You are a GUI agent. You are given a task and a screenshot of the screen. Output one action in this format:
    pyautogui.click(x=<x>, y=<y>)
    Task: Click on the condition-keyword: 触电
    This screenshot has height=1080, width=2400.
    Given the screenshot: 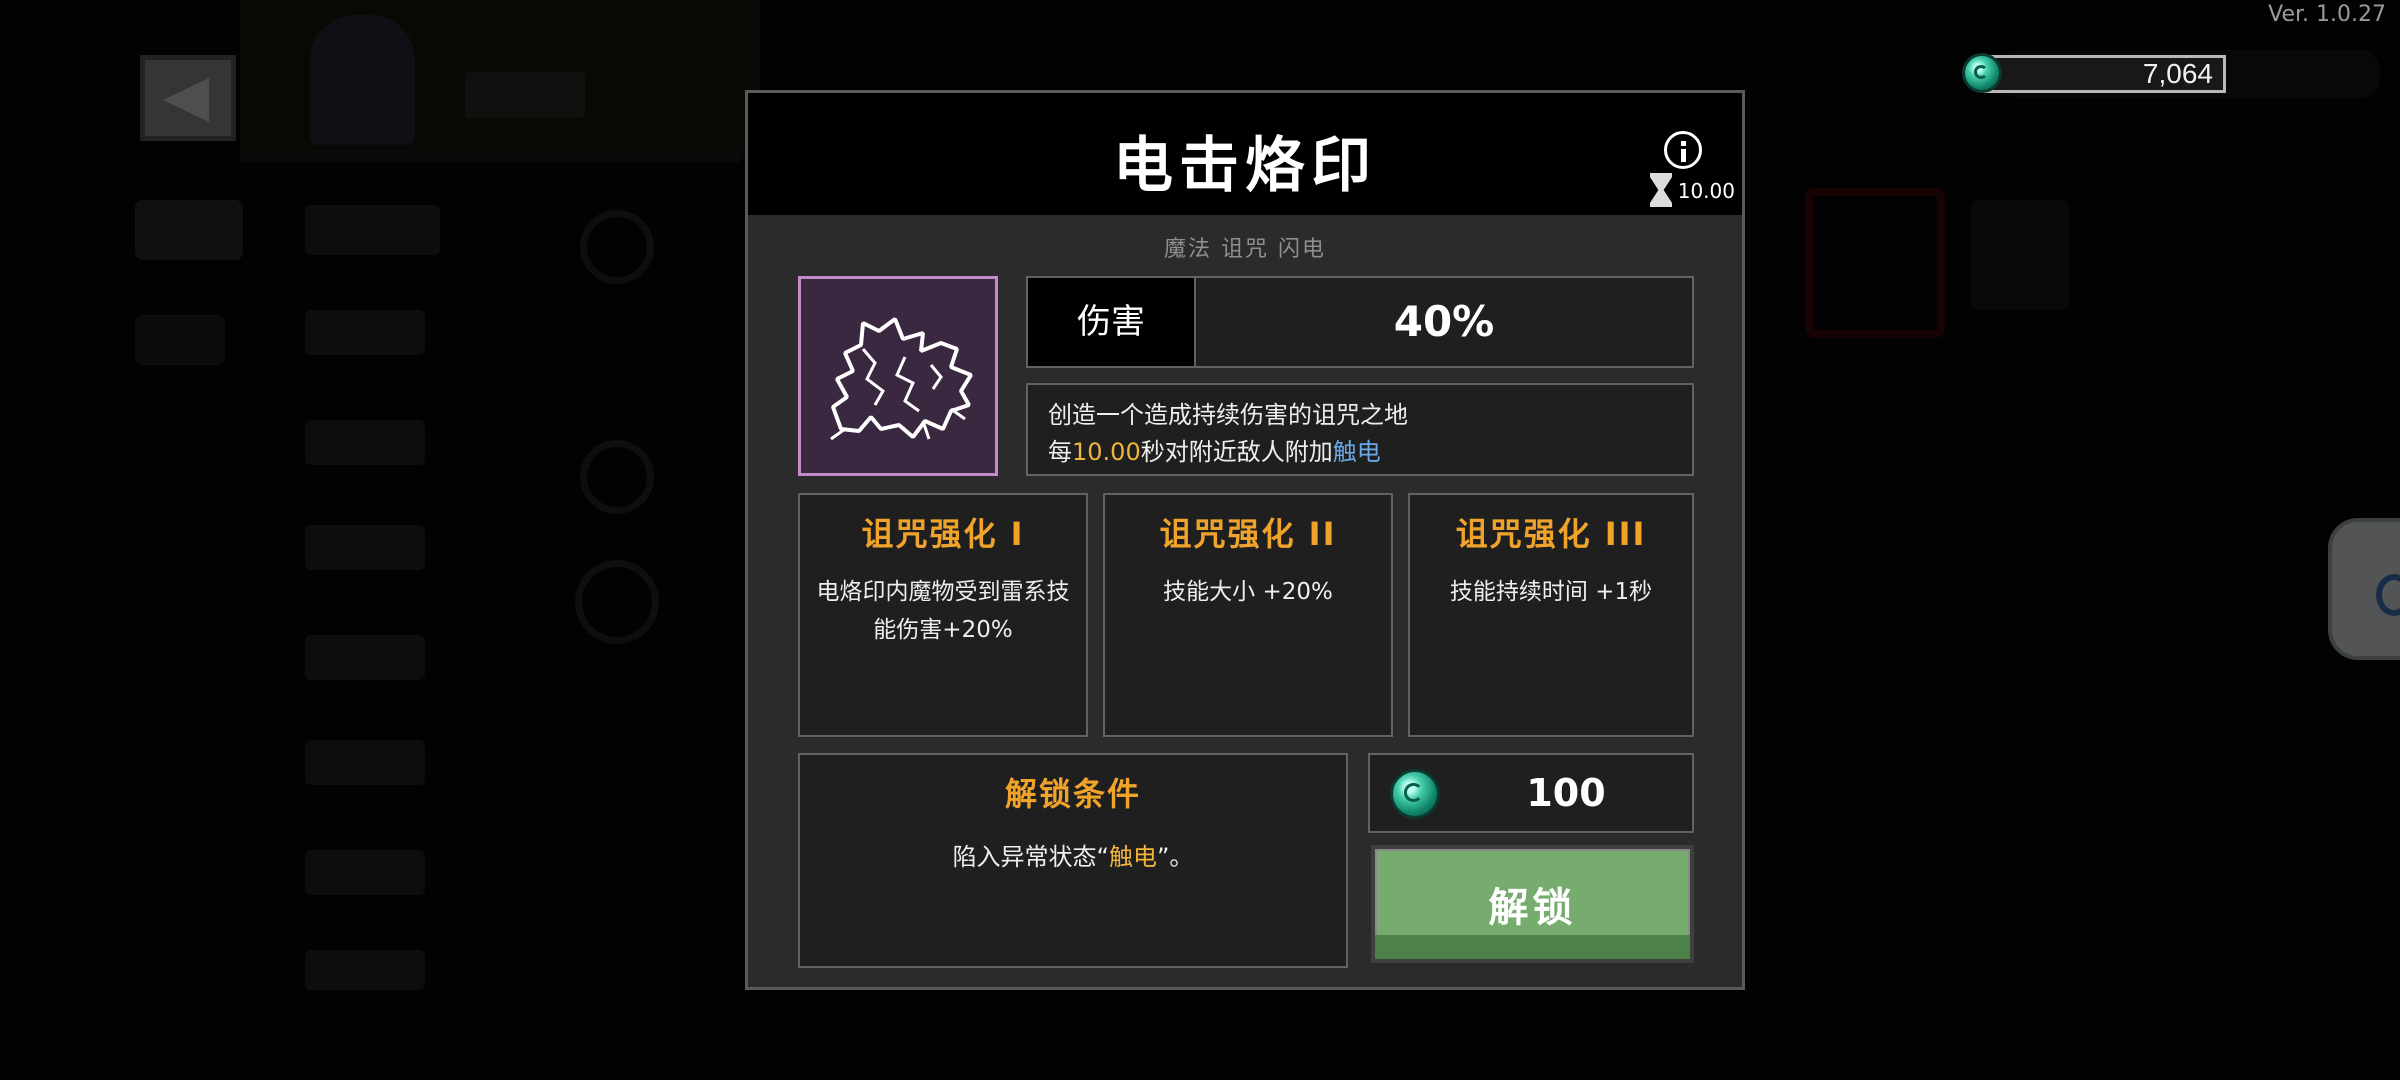 What is the action you would take?
    pyautogui.click(x=1133, y=857)
    